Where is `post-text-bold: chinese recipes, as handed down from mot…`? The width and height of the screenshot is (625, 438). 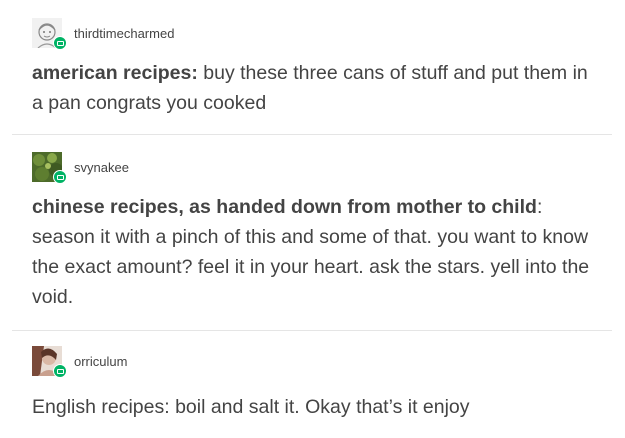
post-text-bold: chinese recipes, as handed down from mot… is located at coordinates (284, 207).